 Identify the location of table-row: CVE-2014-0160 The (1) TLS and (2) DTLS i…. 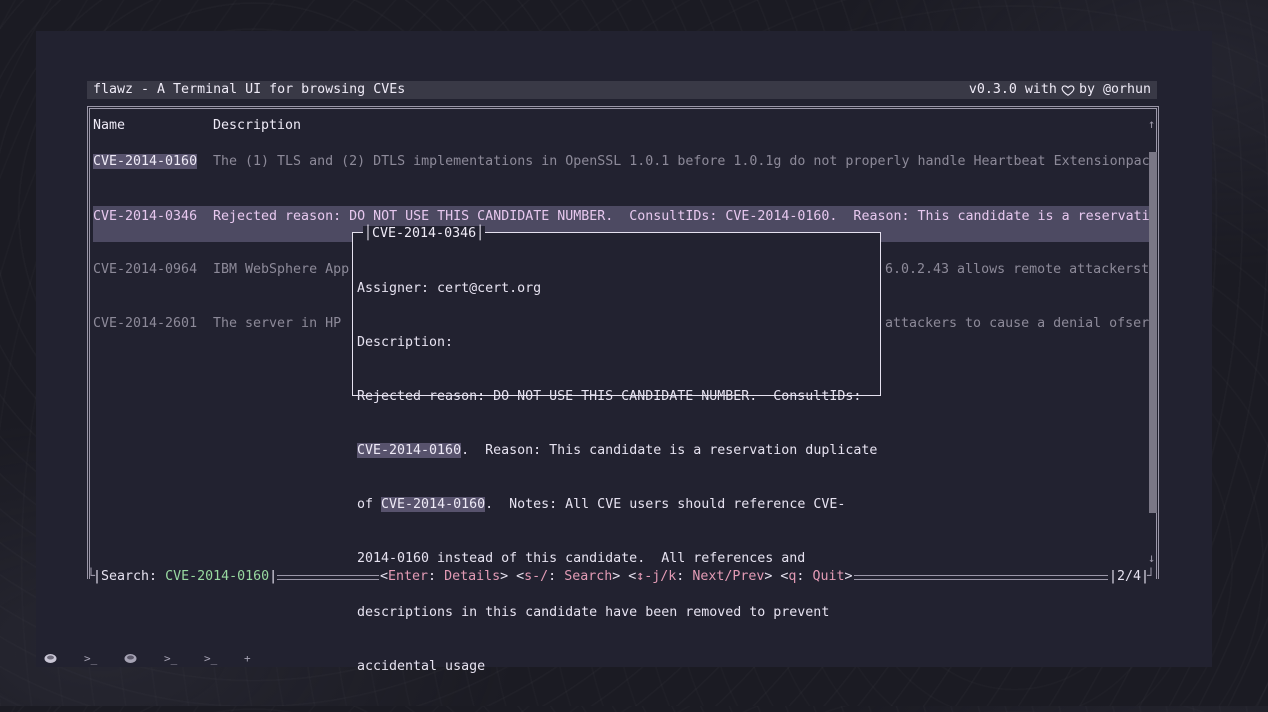
(621, 166).